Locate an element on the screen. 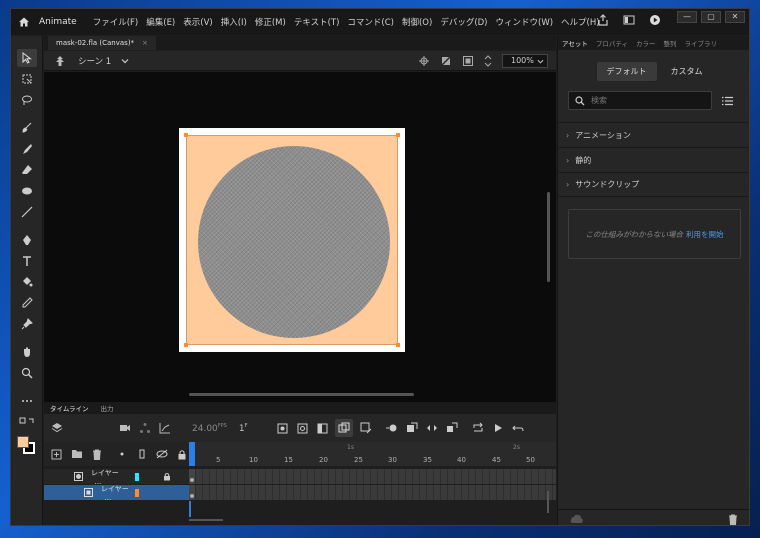 Image resolution: width=760 pixels, height=538 pixels. eraser-tool-icon is located at coordinates (27, 170).